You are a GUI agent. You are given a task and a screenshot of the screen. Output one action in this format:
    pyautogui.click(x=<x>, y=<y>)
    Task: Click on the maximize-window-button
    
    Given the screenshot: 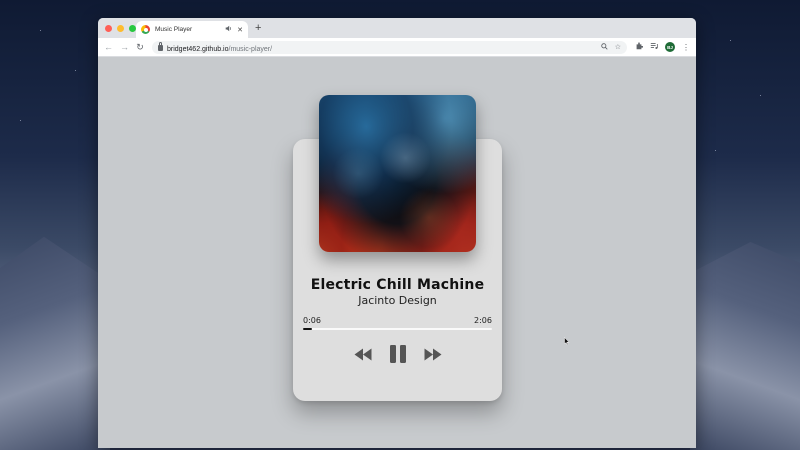 What is the action you would take?
    pyautogui.click(x=132, y=28)
    